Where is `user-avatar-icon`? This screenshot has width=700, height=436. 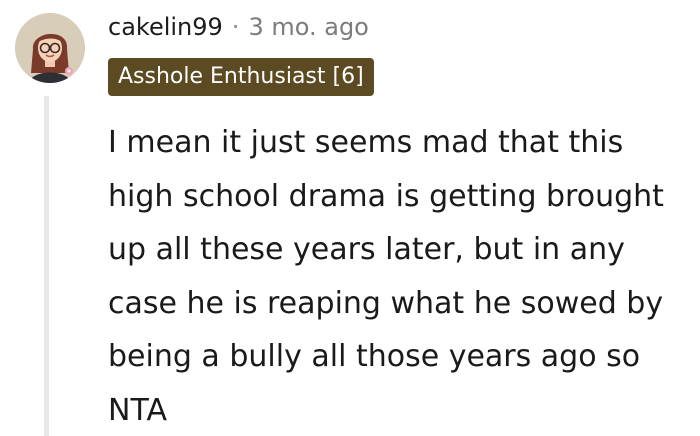
user-avatar-icon is located at coordinates (50, 48).